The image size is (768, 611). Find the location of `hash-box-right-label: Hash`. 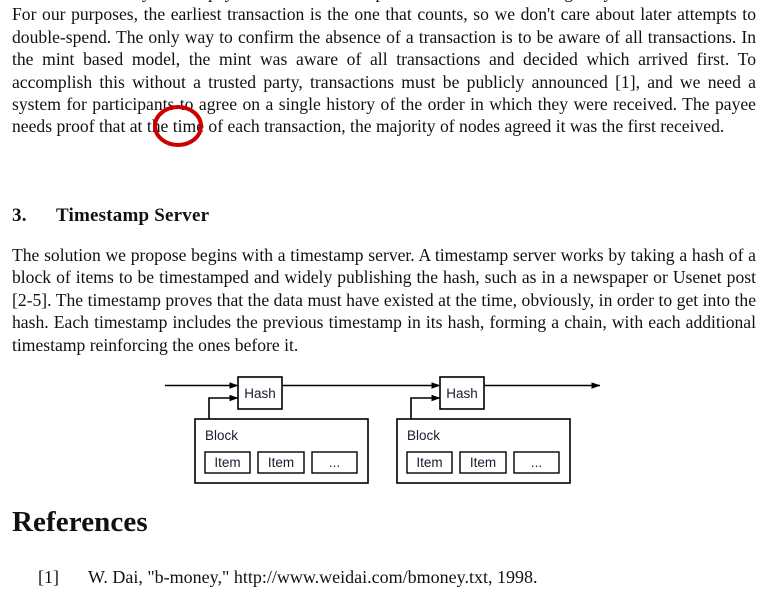

hash-box-right-label: Hash is located at coordinates (462, 393).